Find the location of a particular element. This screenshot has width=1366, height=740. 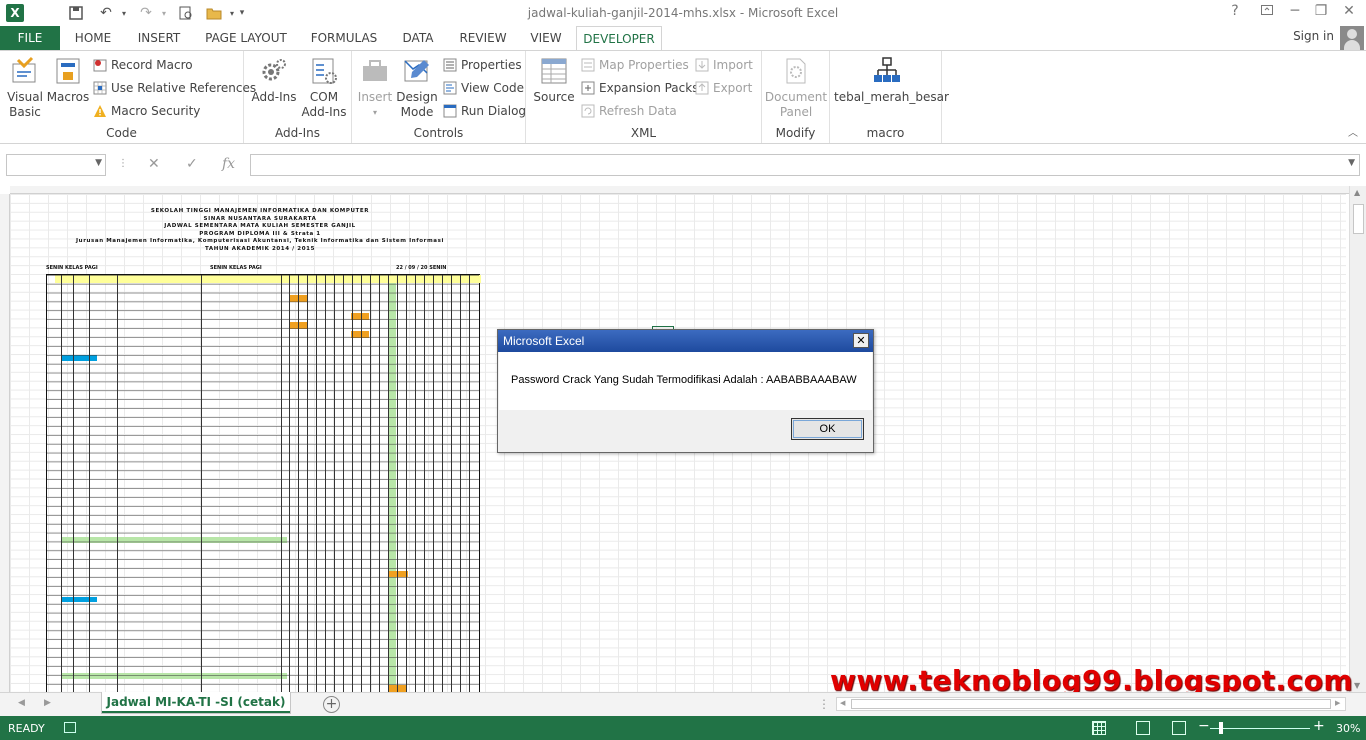

macros-label: Macros is located at coordinates (68, 97).